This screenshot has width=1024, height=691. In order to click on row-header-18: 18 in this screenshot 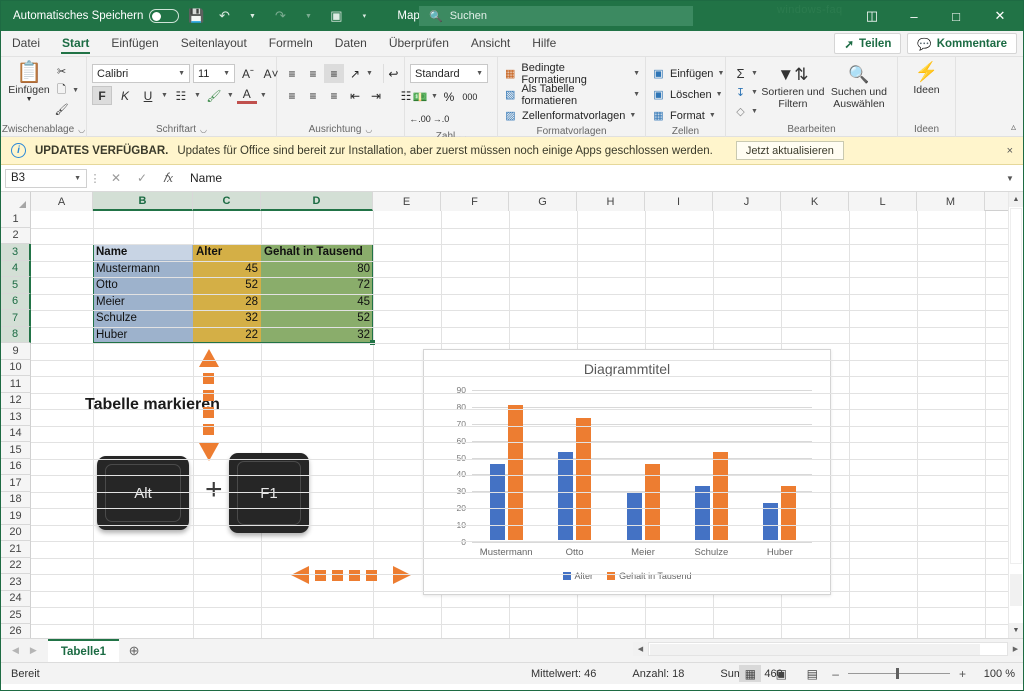, I will do `click(16, 499)`.